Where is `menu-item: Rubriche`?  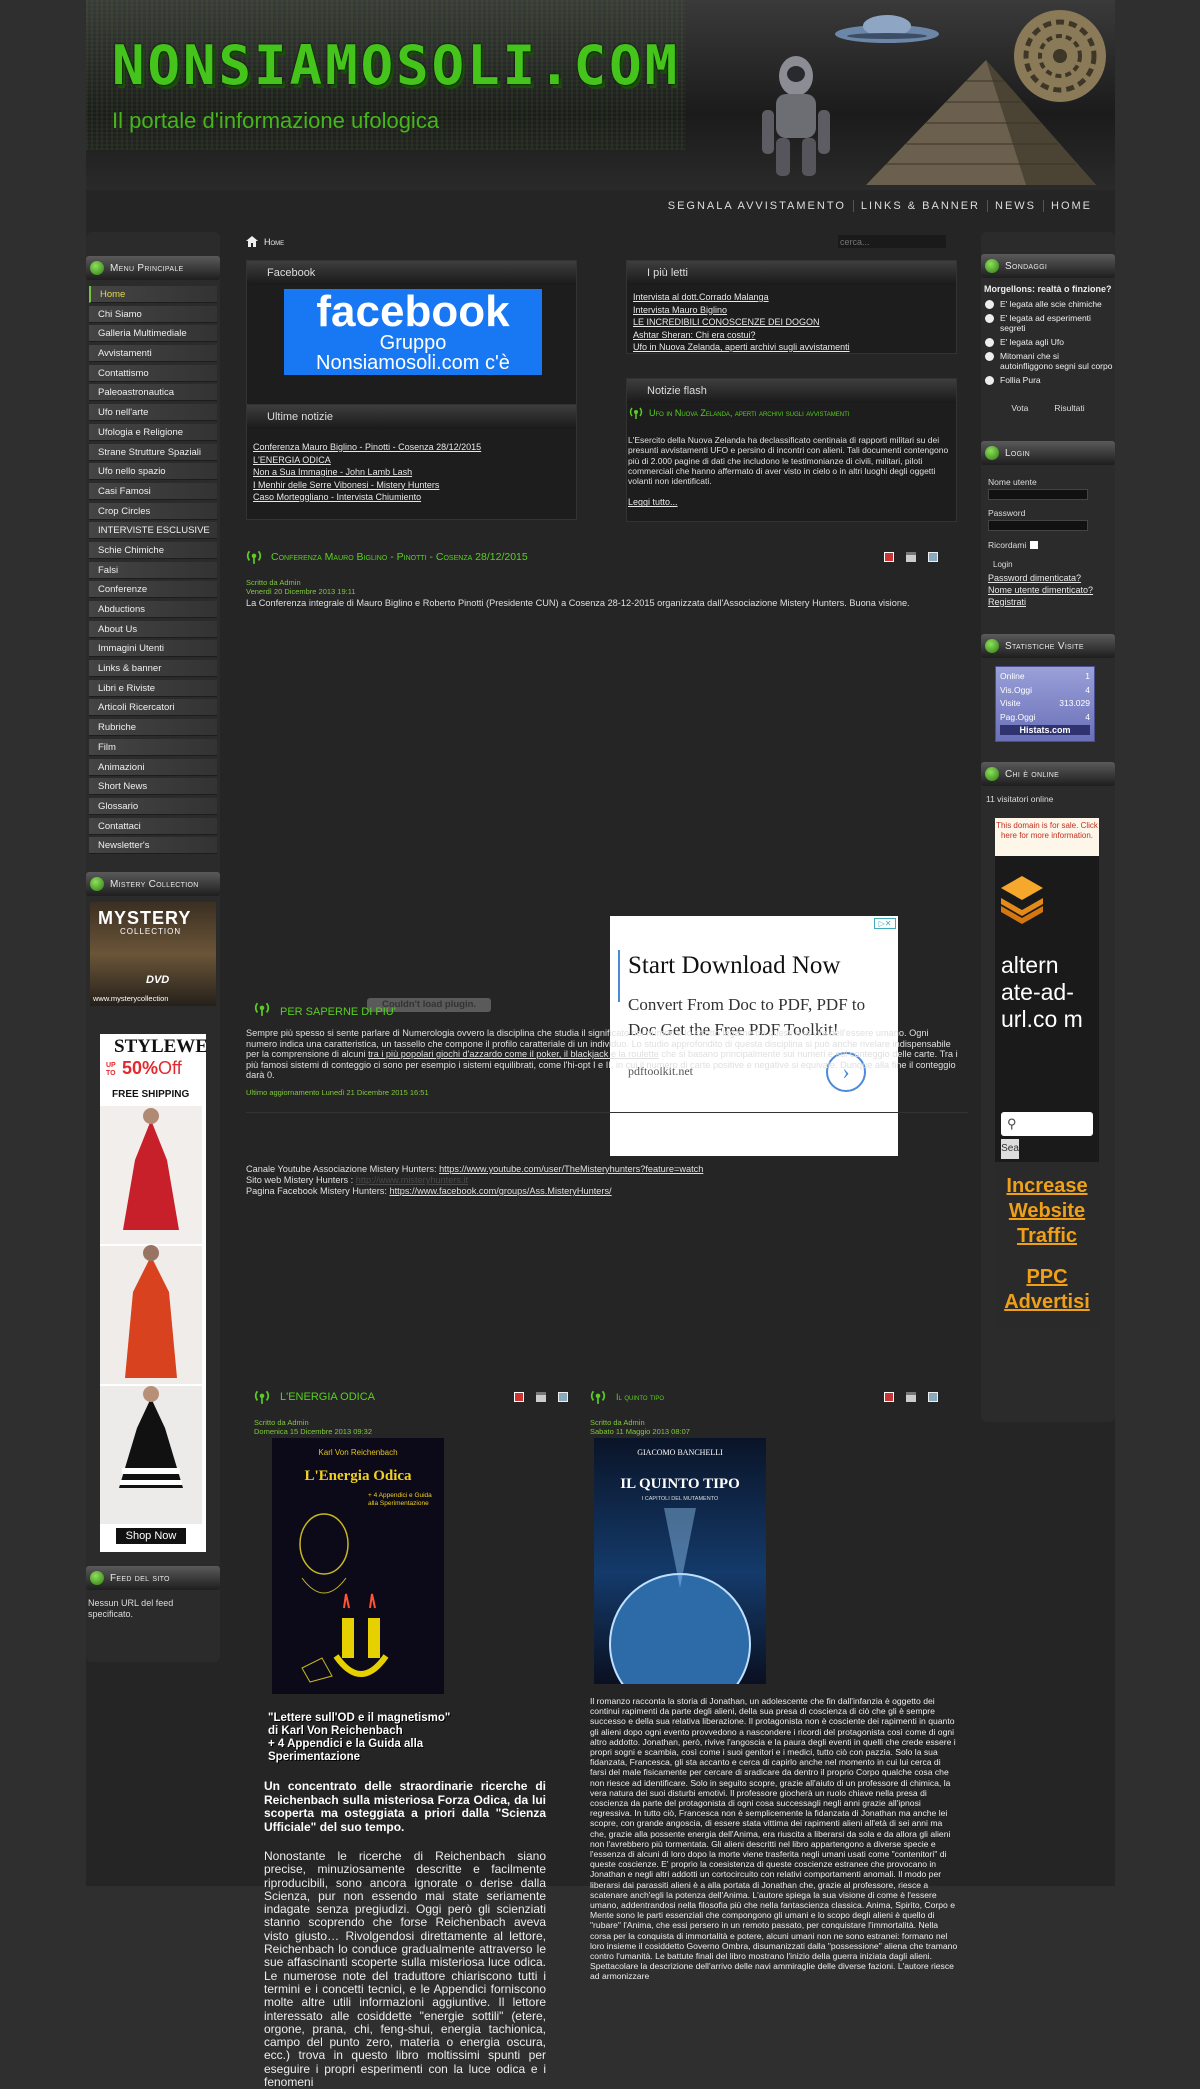
menu-item: Rubriche is located at coordinates (153, 728).